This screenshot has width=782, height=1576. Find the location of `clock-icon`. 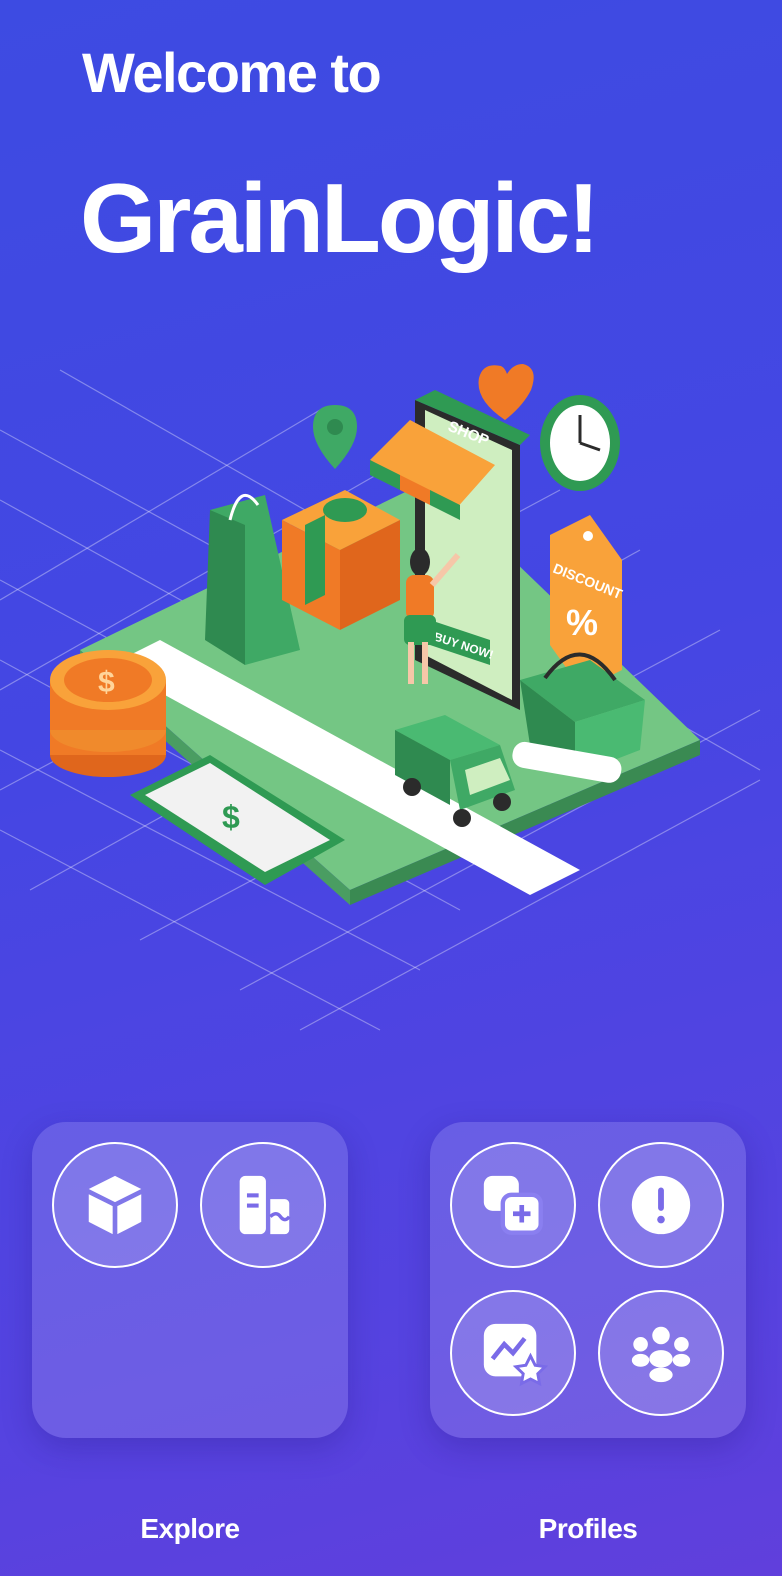

clock-icon is located at coordinates (580, 443).